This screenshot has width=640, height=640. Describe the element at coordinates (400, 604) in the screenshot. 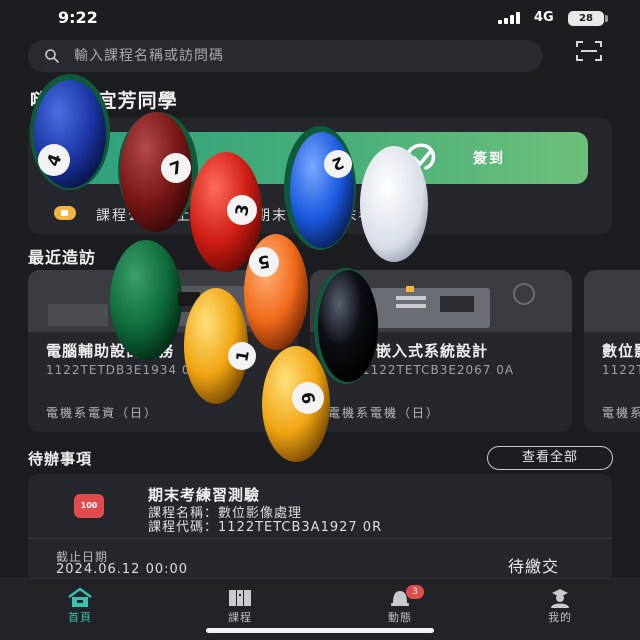

I see `nav-item-activity: 3 動態` at that location.